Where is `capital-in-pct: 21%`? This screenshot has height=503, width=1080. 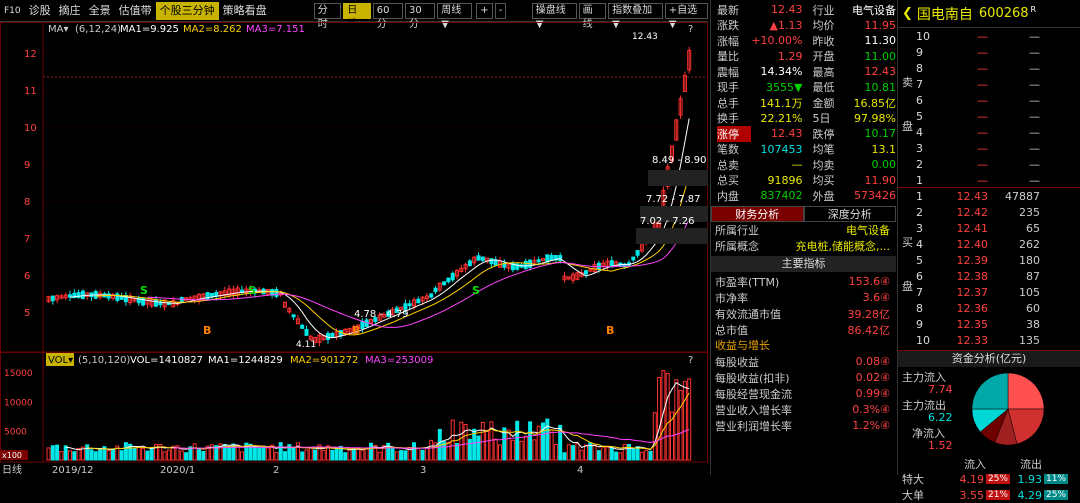
capital-in-pct: 21% is located at coordinates (998, 495).